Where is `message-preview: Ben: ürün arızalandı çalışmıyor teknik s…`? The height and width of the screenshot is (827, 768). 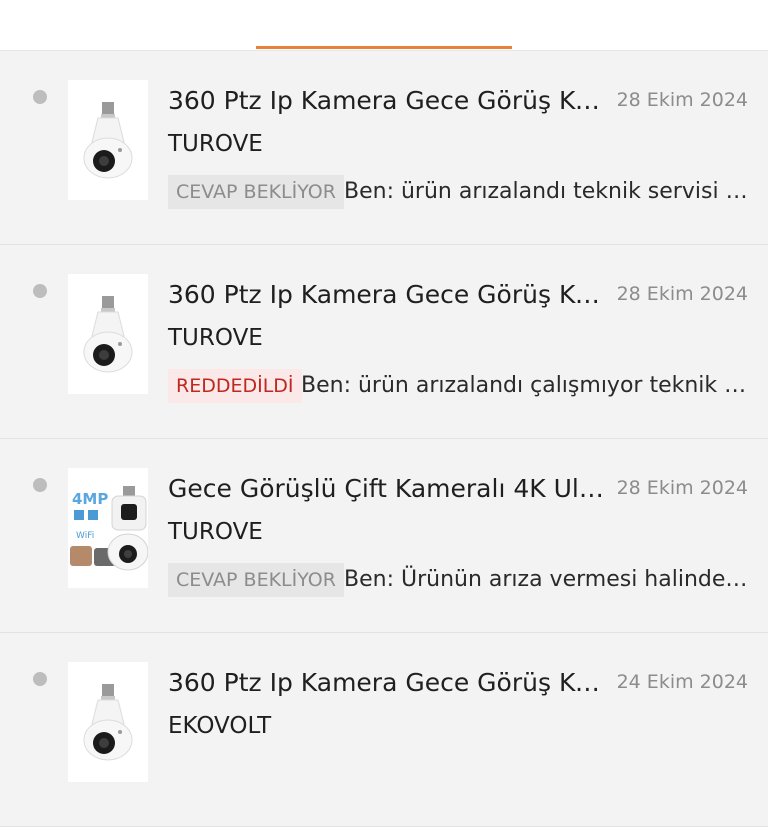 message-preview: Ben: ürün arızalandı çalışmıyor teknik s… is located at coordinates (524, 385).